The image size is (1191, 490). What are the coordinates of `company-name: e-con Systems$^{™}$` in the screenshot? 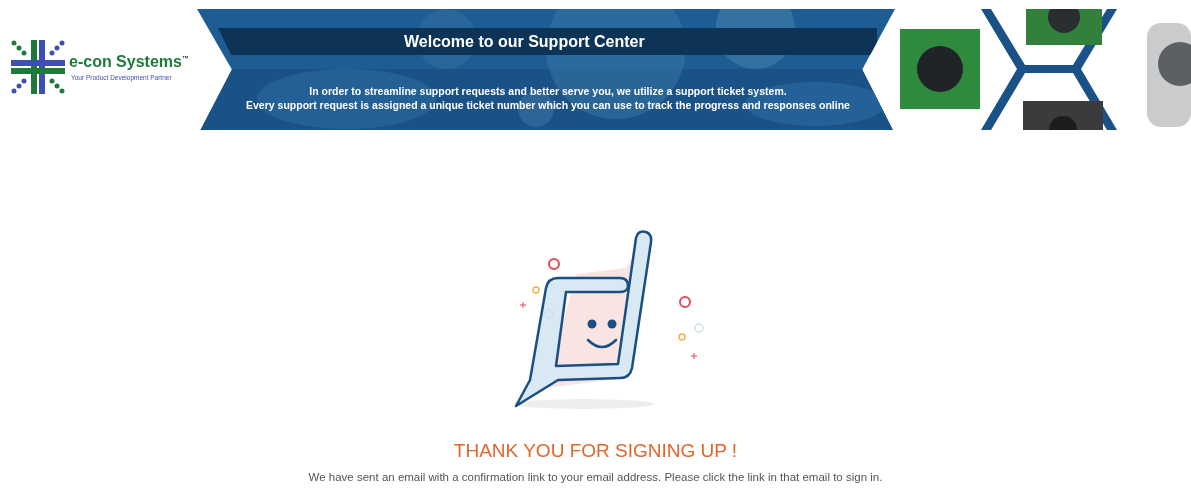 It's located at (129, 61).